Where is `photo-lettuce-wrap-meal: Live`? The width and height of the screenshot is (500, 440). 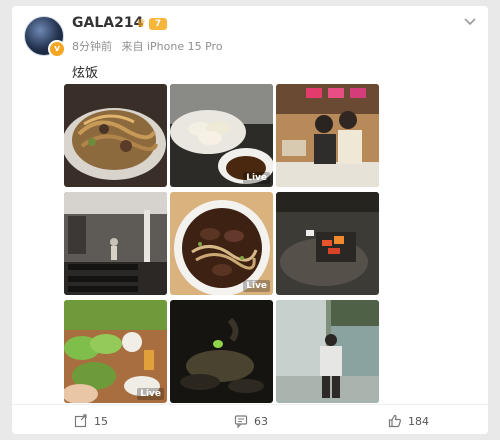
photo-lettuce-wrap-meal: Live is located at coordinates (115, 351).